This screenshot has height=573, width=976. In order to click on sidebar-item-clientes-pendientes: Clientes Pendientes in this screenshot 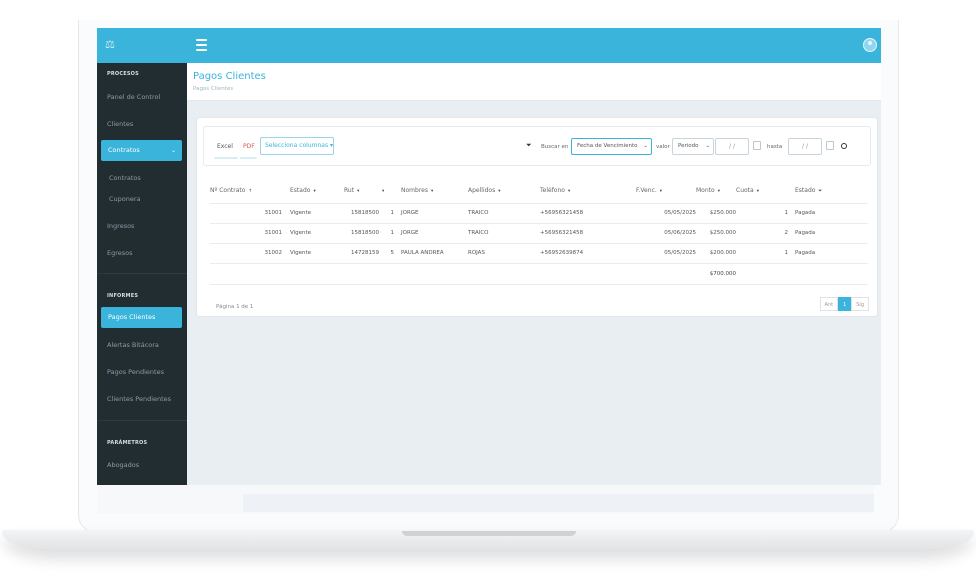, I will do `click(139, 399)`.